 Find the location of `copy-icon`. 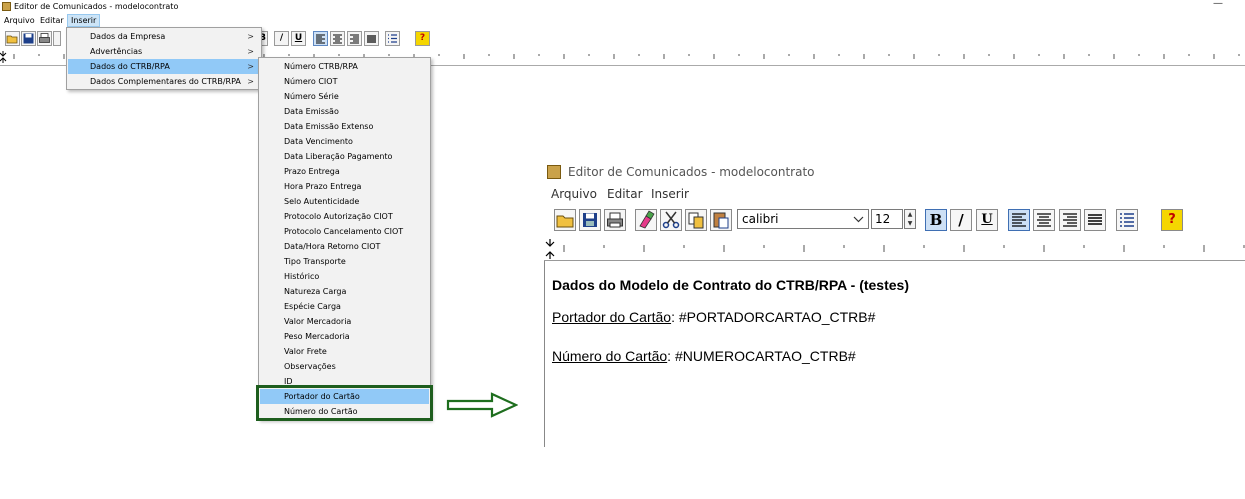

copy-icon is located at coordinates (696, 220).